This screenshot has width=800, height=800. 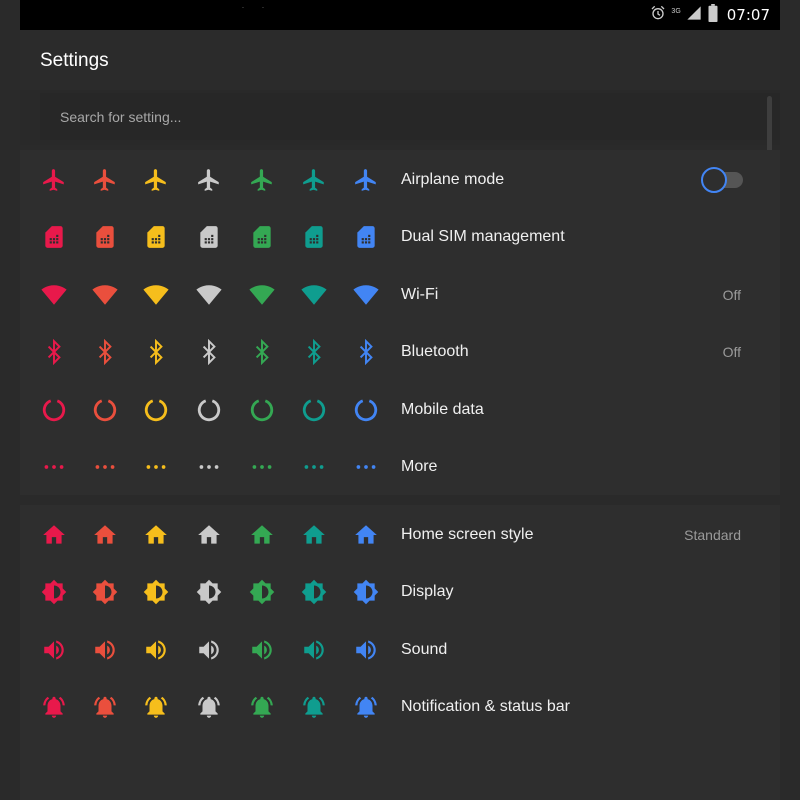 I want to click on settings-row-notification-status-bar: Notification & status bar, so click(x=400, y=707).